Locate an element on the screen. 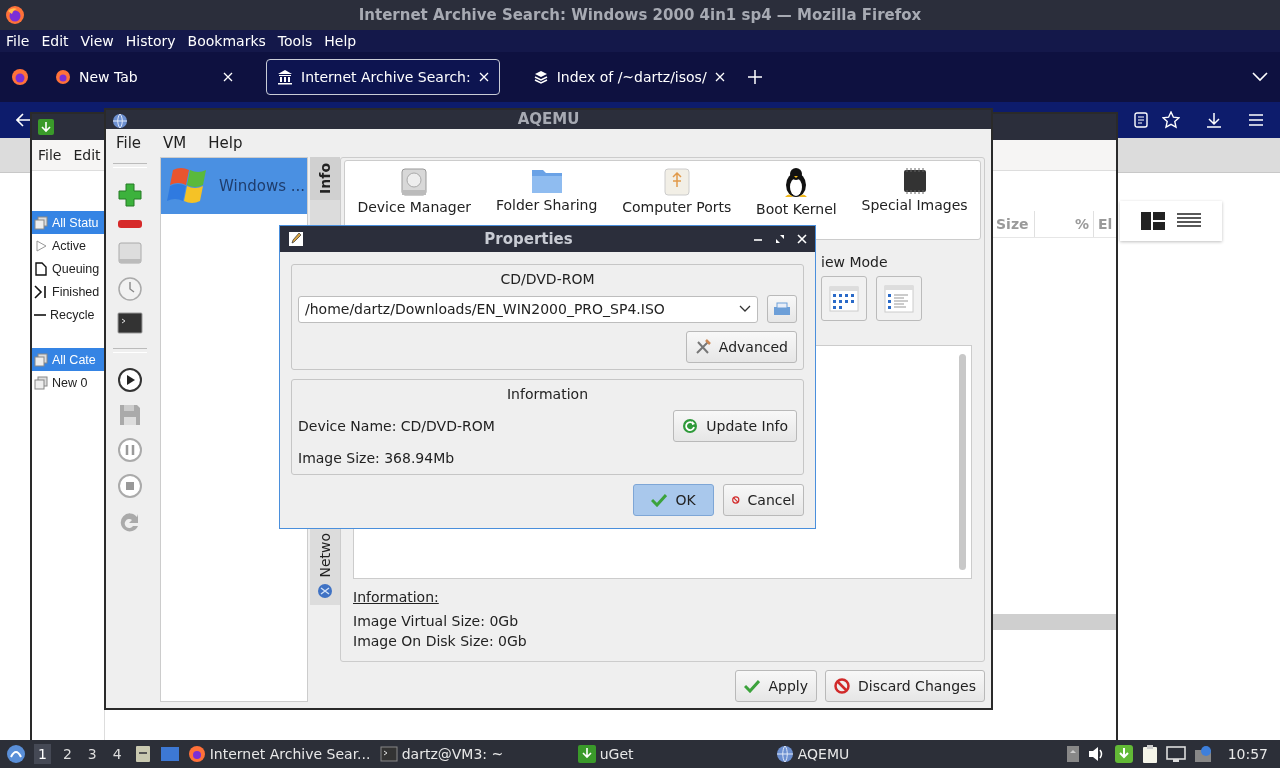  pause-icon is located at coordinates (130, 450).